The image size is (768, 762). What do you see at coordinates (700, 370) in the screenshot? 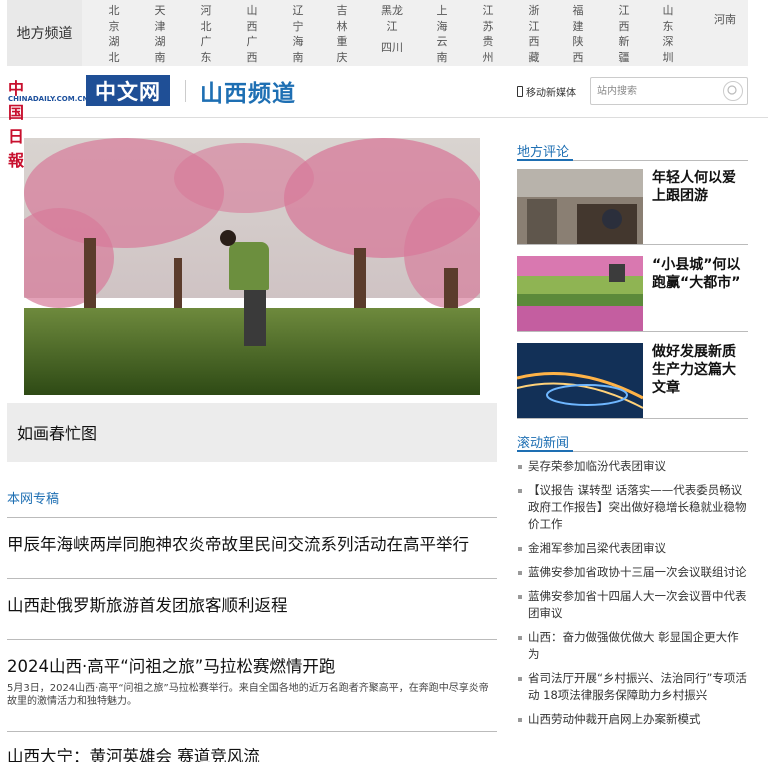
I see `commentary-headline: 做好发展新质生产力这篇大文章` at bounding box center [700, 370].